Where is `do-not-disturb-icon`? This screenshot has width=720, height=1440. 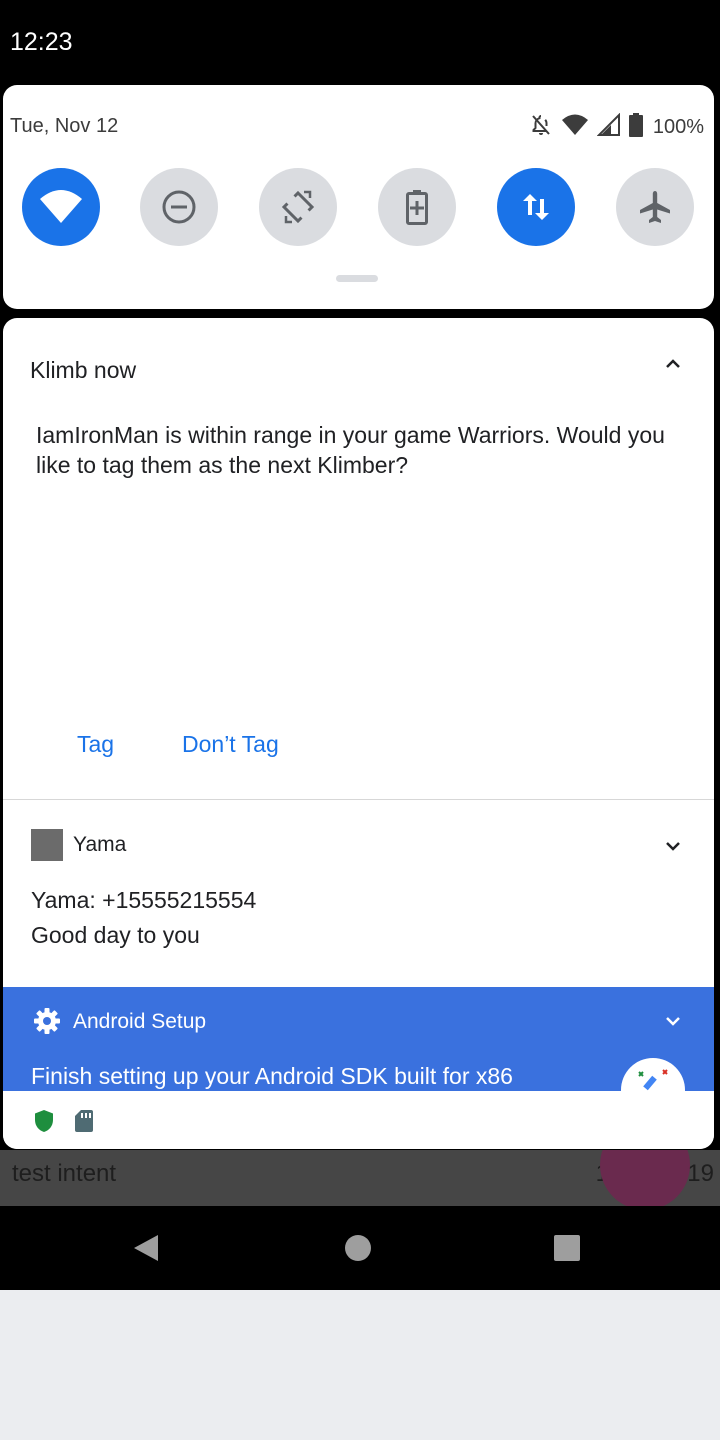
do-not-disturb-icon is located at coordinates (179, 207).